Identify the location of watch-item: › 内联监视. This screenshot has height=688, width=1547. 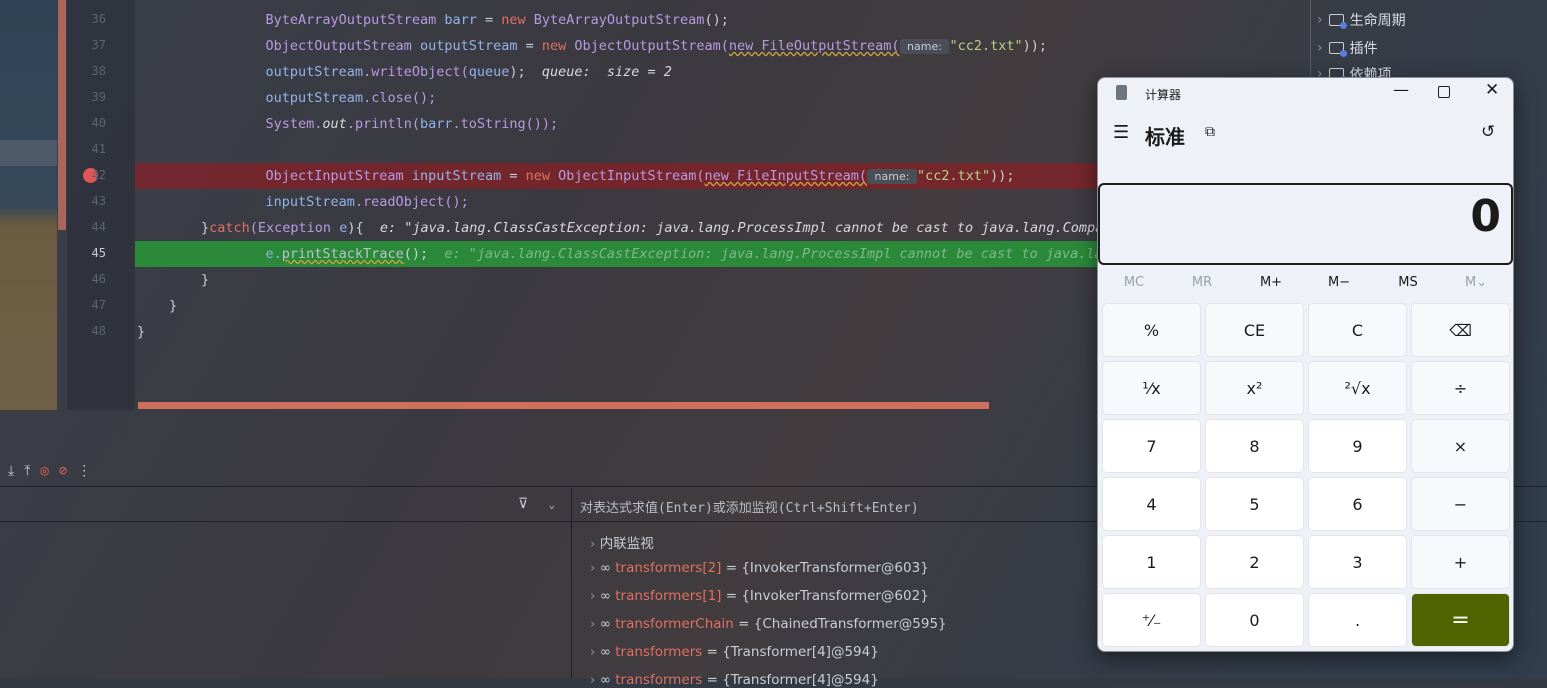
(622, 542).